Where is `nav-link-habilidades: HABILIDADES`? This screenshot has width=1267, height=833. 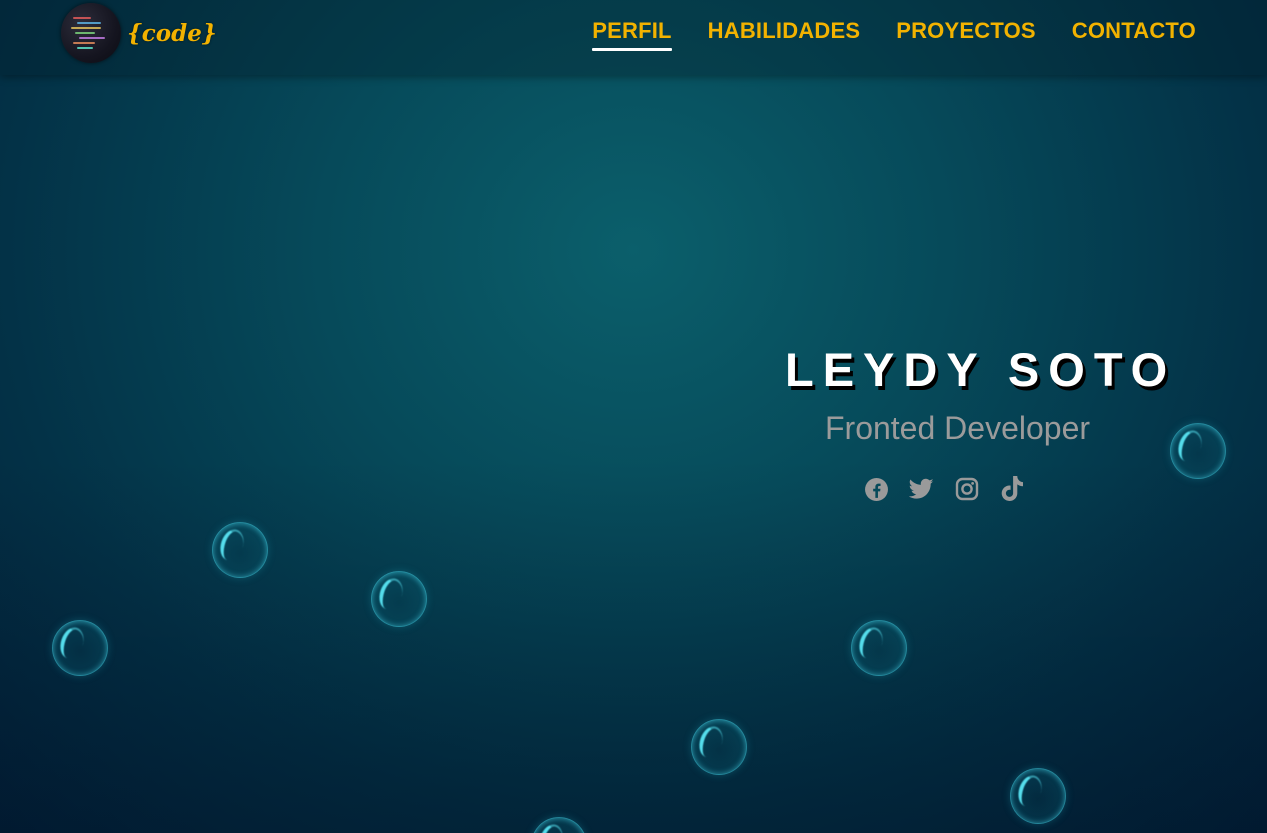 nav-link-habilidades: HABILIDADES is located at coordinates (784, 33).